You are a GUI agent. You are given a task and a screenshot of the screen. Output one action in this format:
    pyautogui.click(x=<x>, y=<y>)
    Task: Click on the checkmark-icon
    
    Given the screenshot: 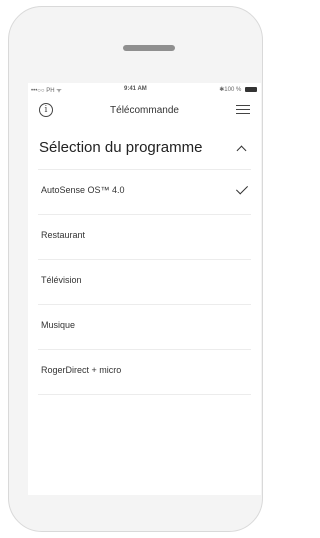 What is the action you would take?
    pyautogui.click(x=242, y=188)
    